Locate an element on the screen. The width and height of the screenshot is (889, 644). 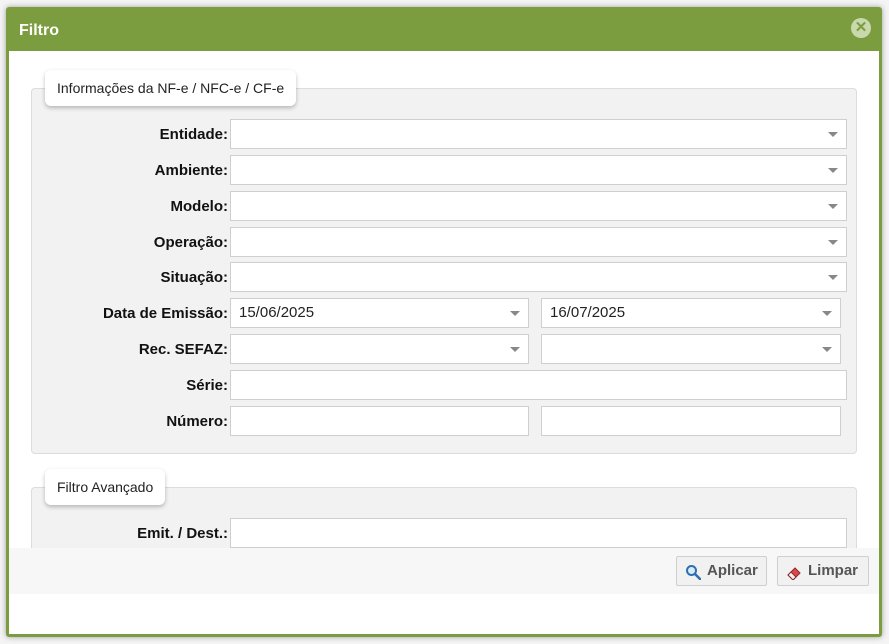
ambiente-label: Ambiente: is located at coordinates (191, 170).